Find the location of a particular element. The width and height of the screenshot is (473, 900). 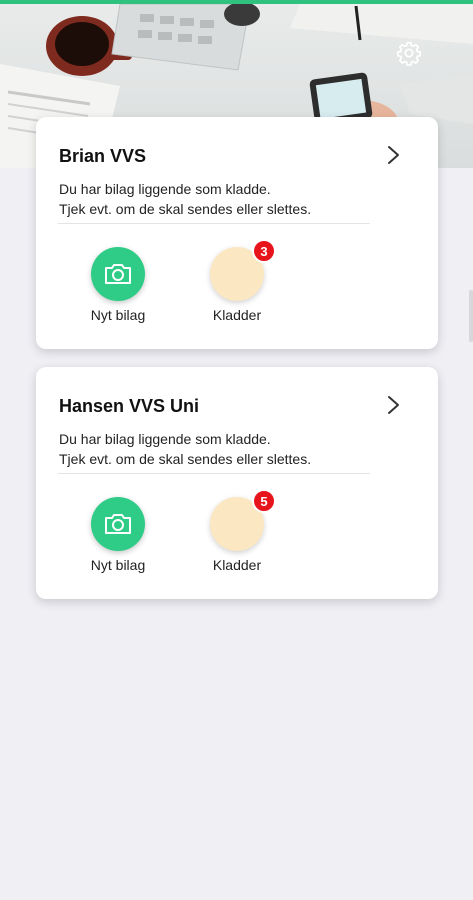

company-name: Brian VVS is located at coordinates (103, 156).